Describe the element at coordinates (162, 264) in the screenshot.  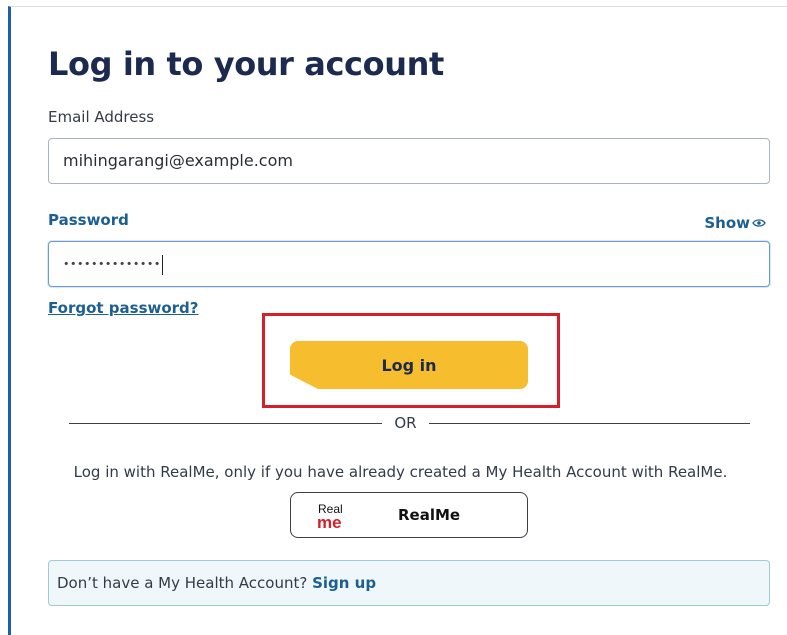
I see `text-caret` at that location.